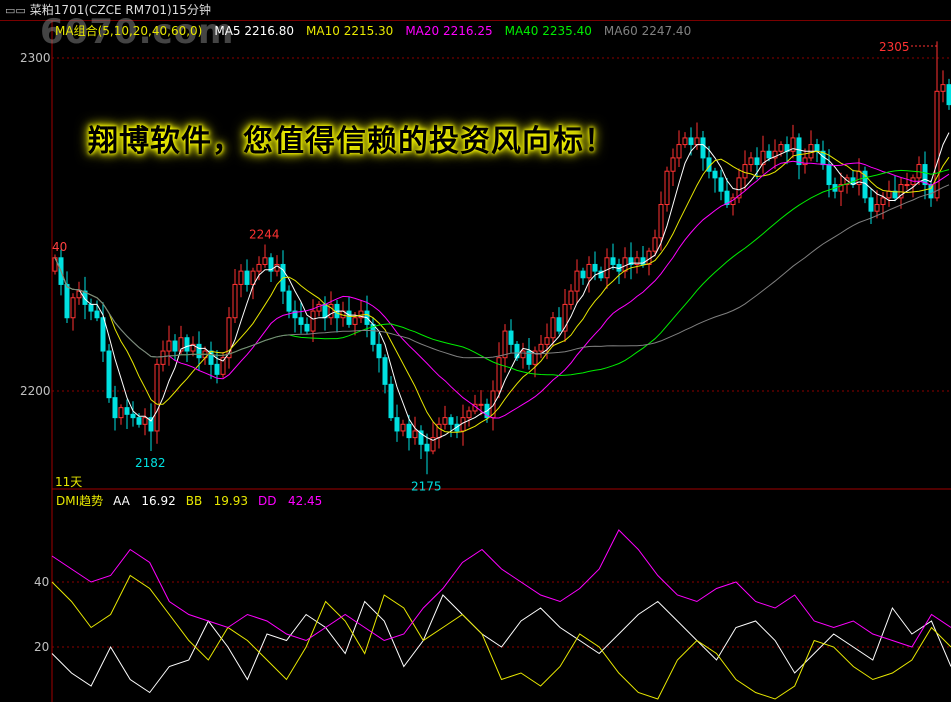  I want to click on period-label: 11天, so click(68, 482).